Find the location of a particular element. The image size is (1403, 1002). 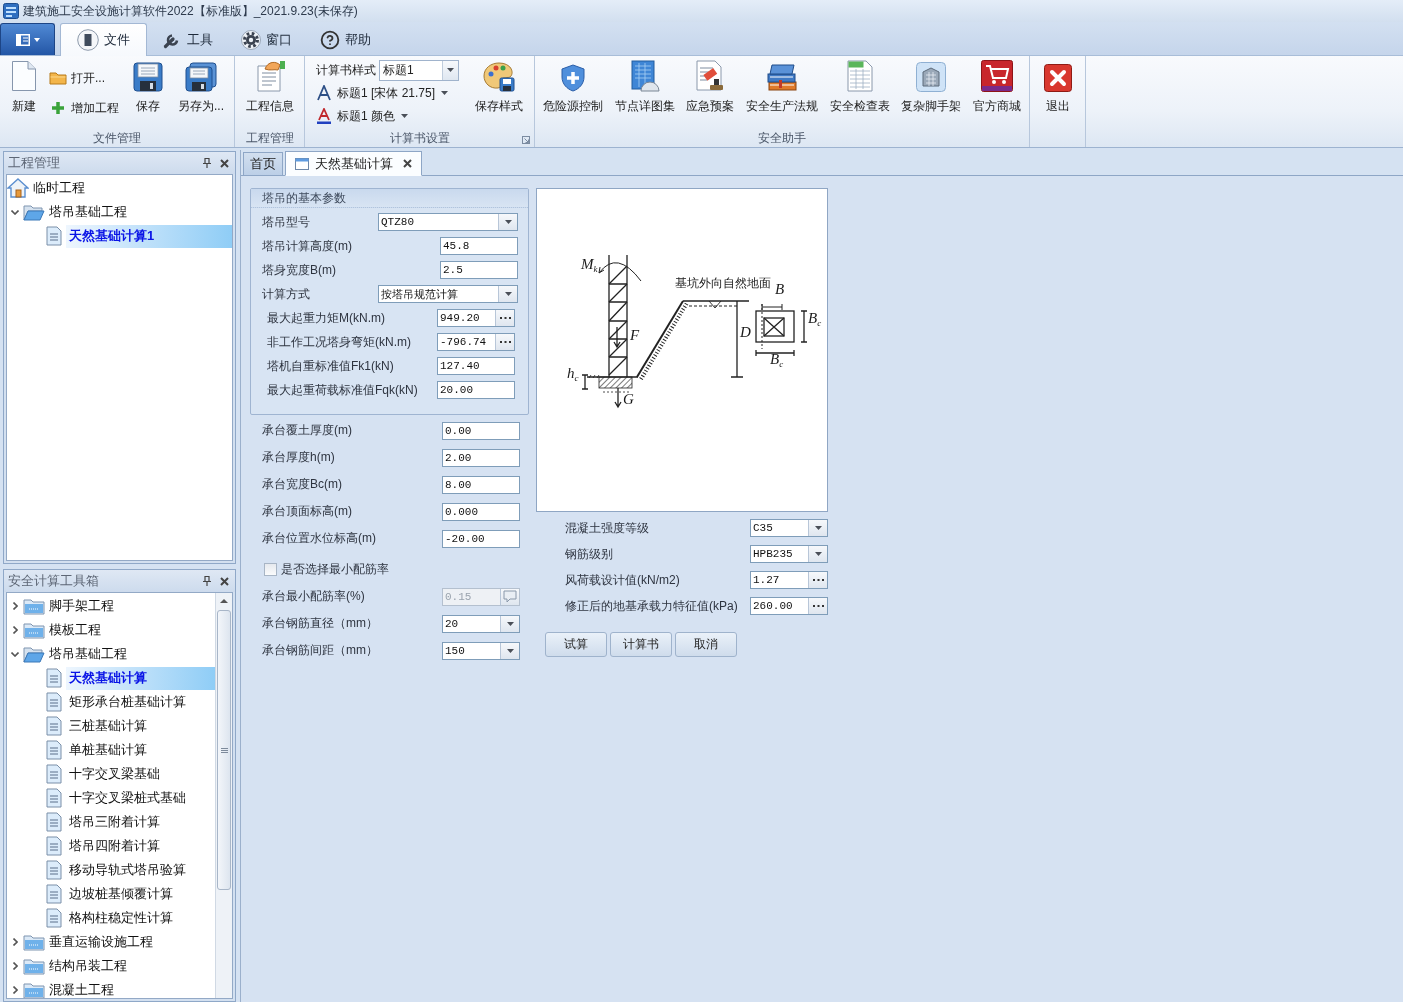

form-button: 试算 is located at coordinates (576, 644).